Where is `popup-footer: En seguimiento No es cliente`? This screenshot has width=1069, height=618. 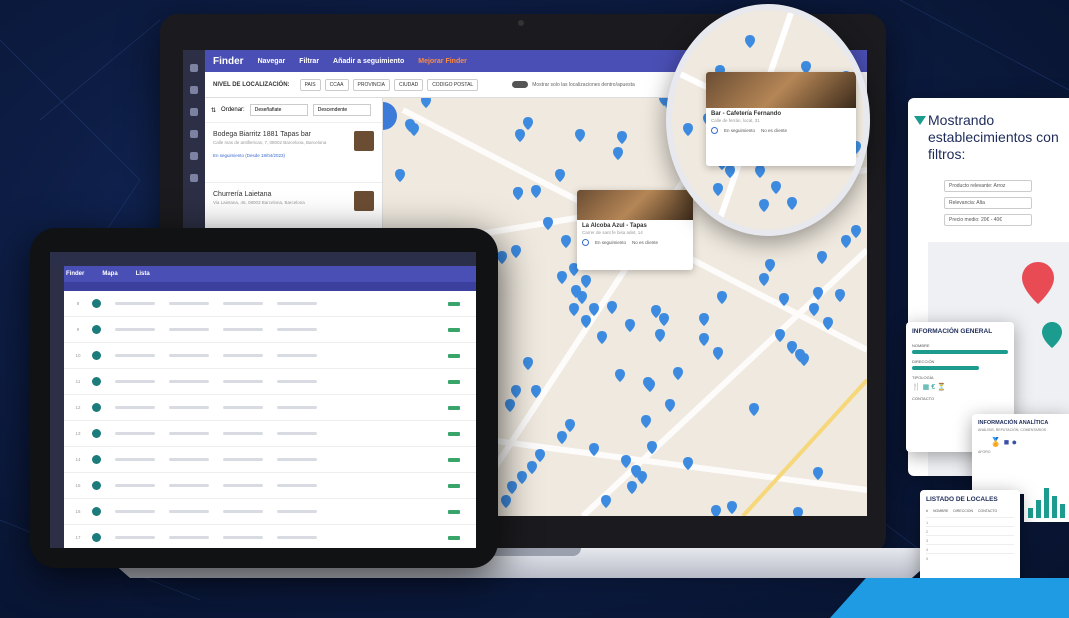 popup-footer: En seguimiento No es cliente is located at coordinates (781, 130).